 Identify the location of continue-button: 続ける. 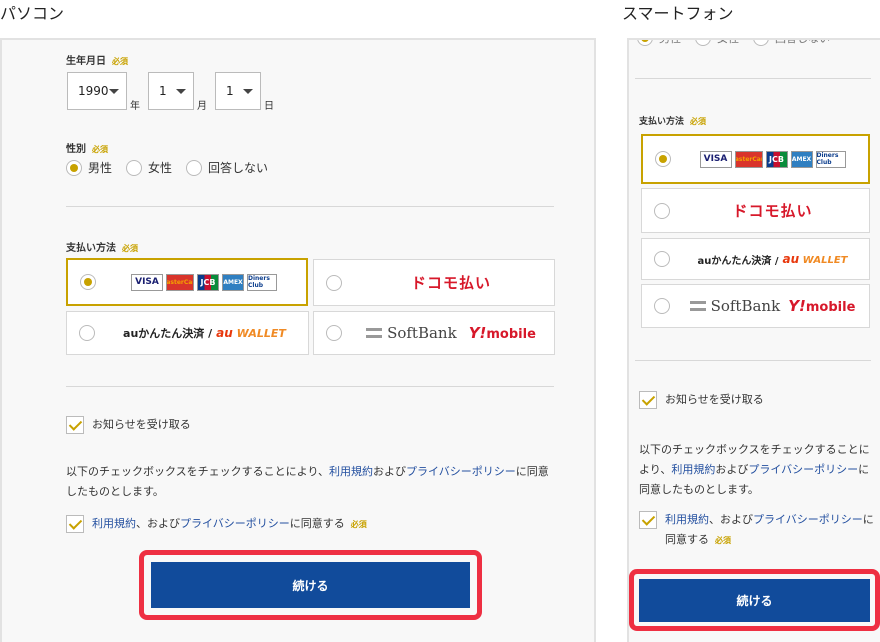
(310, 585).